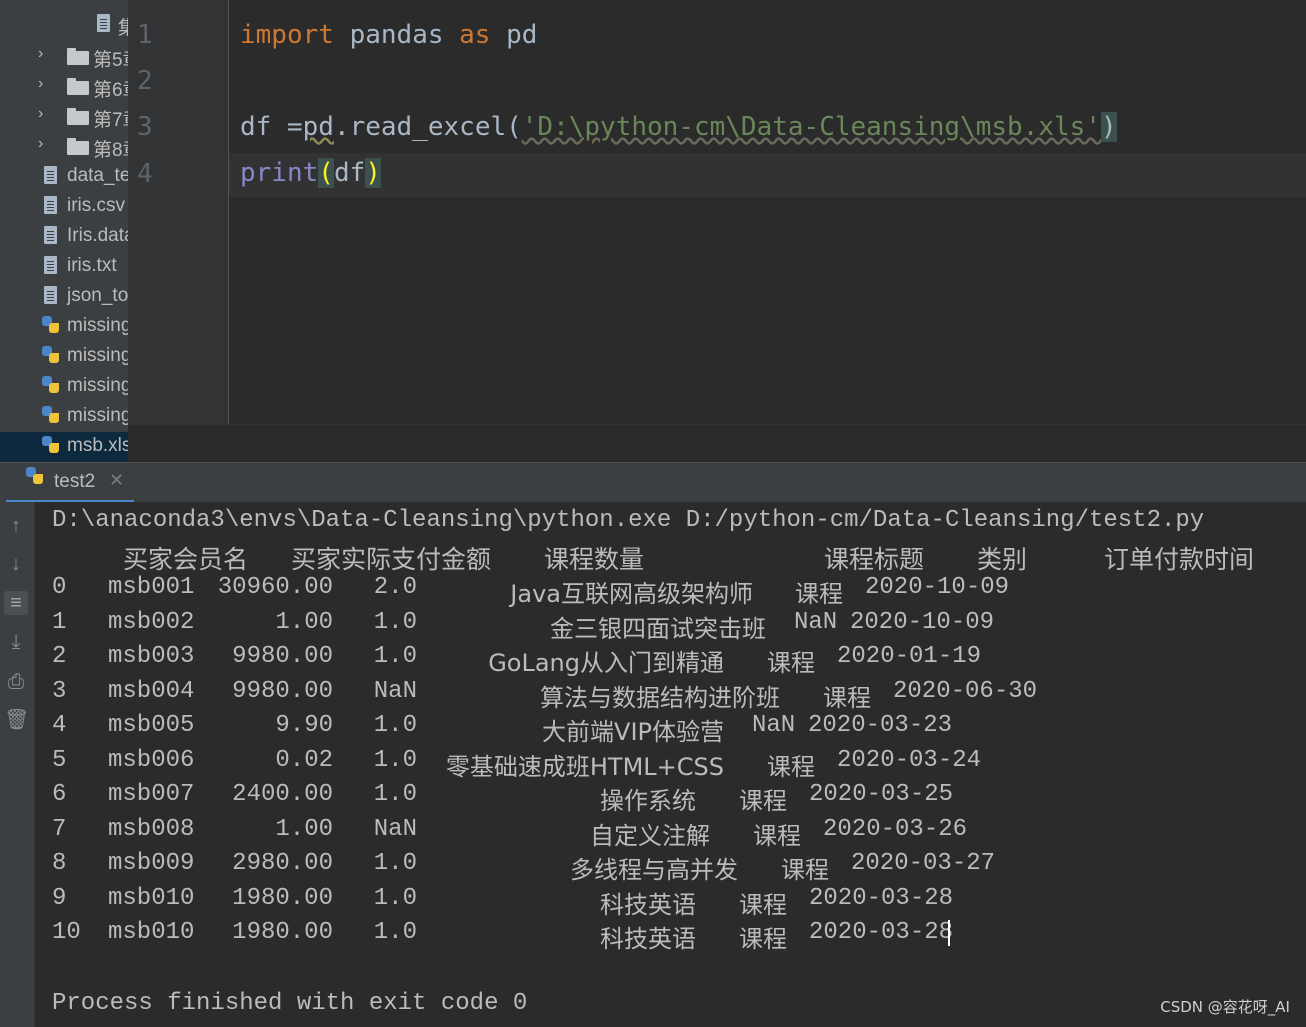 This screenshot has height=1027, width=1306. What do you see at coordinates (767, 175) in the screenshot?
I see `current-line-highlight` at bounding box center [767, 175].